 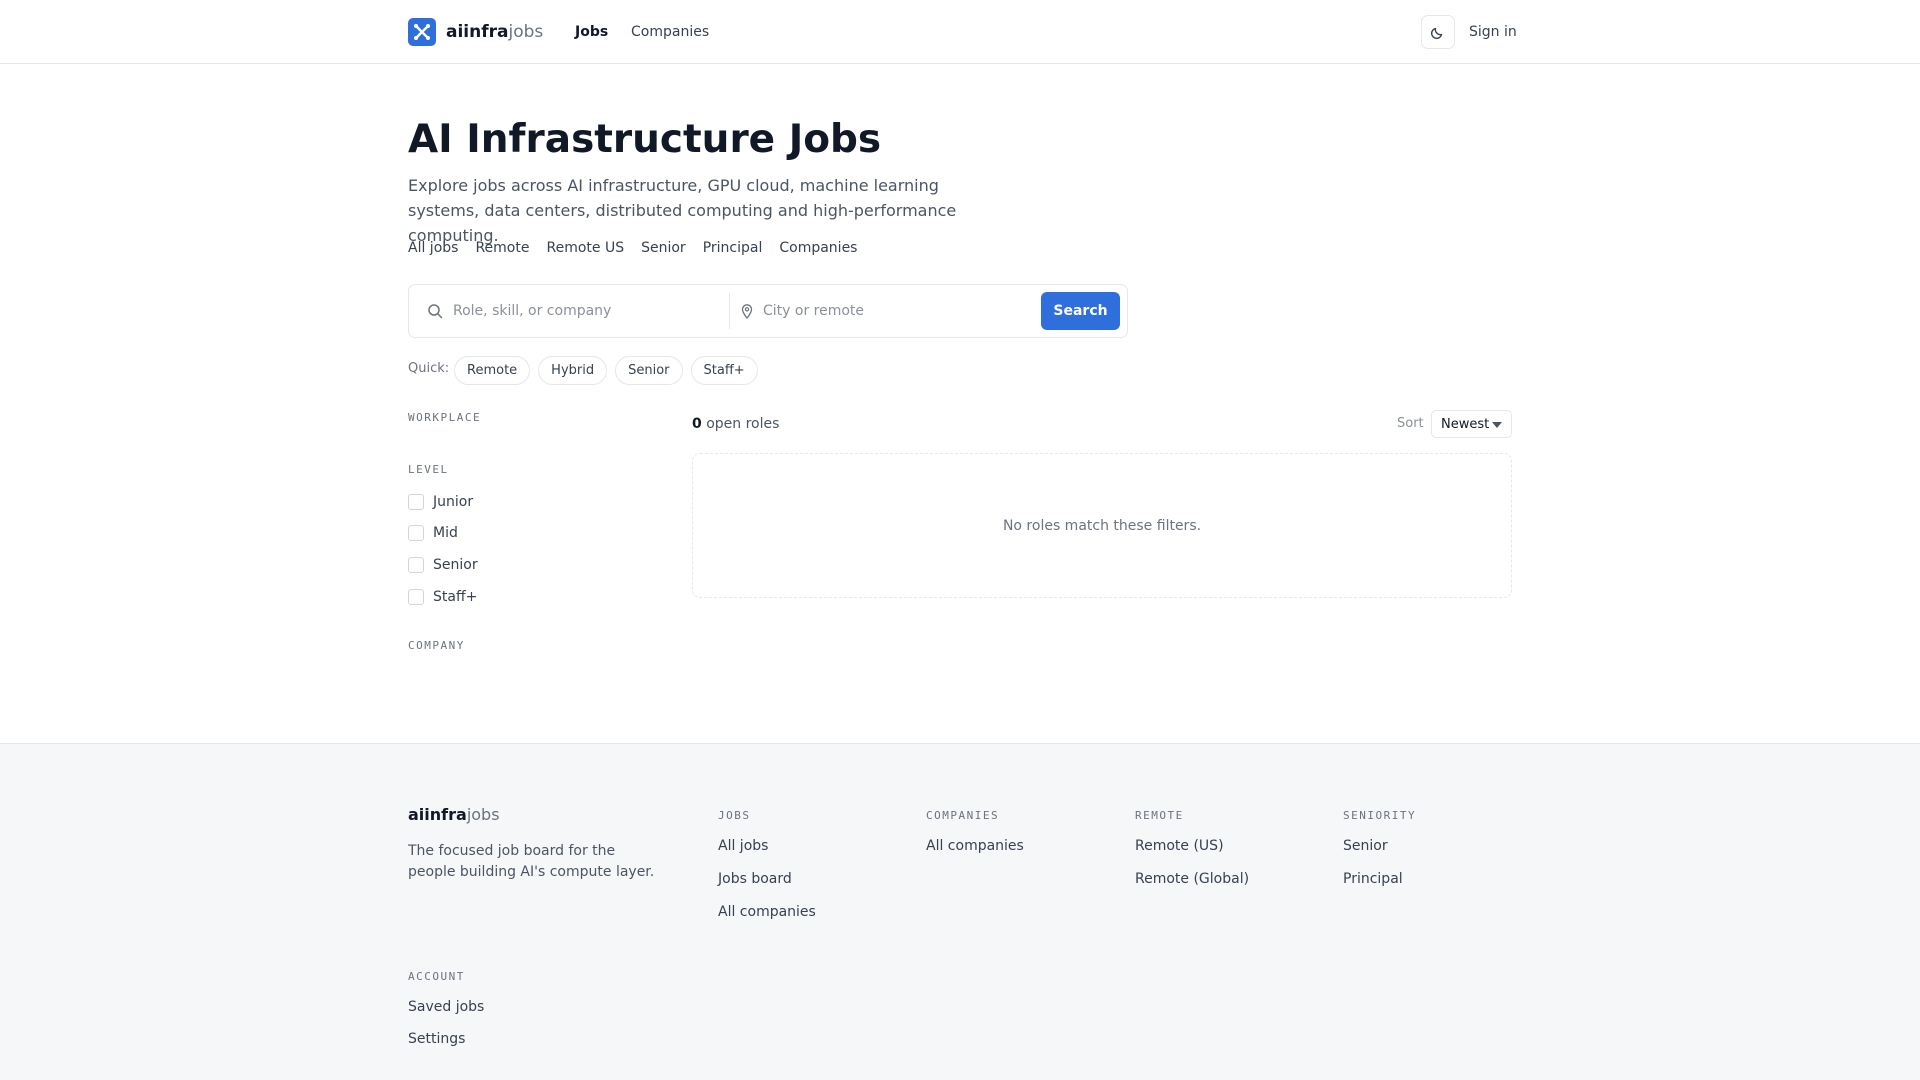 What do you see at coordinates (645, 139) in the screenshot?
I see `page-title: AI Infrastructure Jobs` at bounding box center [645, 139].